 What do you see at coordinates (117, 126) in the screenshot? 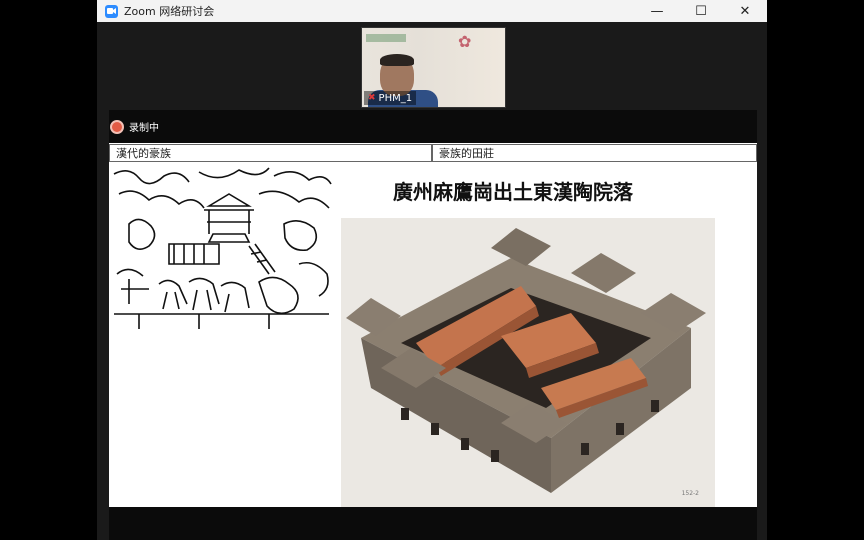
I see `recording-icon` at bounding box center [117, 126].